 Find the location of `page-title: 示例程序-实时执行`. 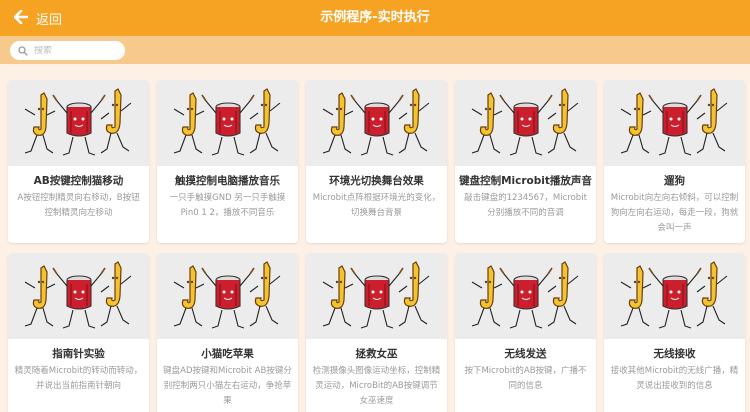

page-title: 示例程序-实时执行 is located at coordinates (375, 17).